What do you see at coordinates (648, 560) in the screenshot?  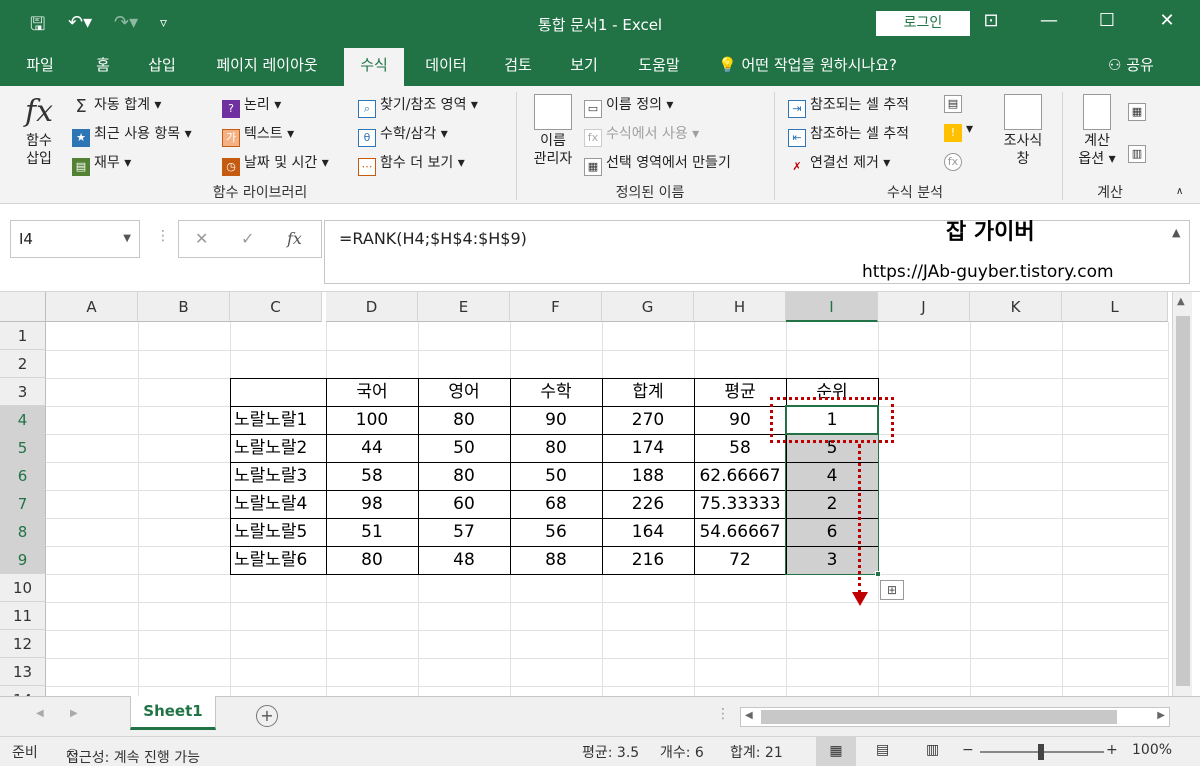 I see `table-cell: 216` at bounding box center [648, 560].